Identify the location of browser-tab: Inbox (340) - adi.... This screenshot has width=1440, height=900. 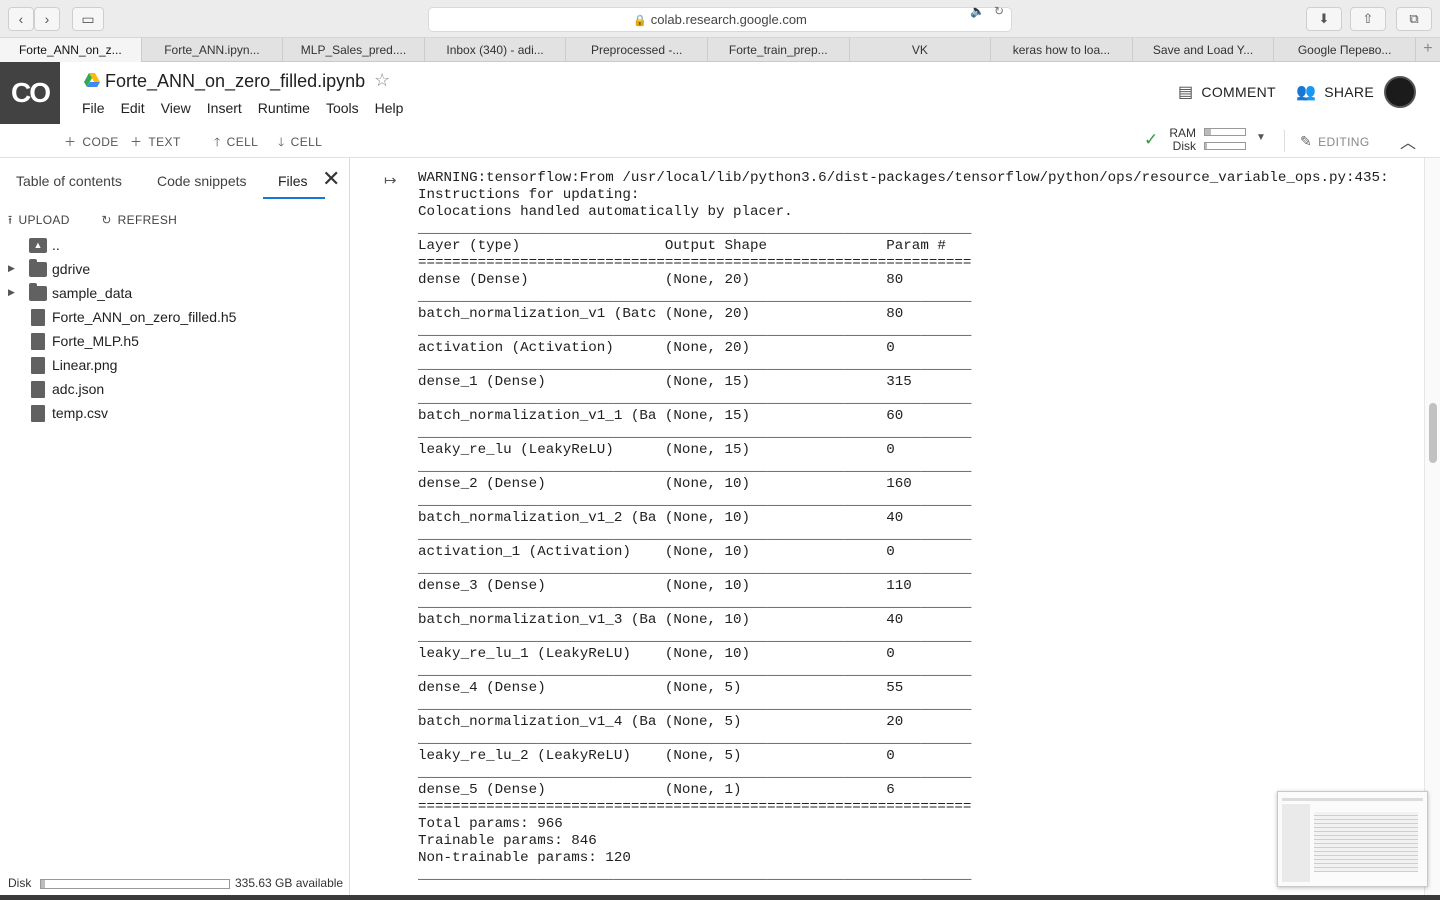
(496, 50).